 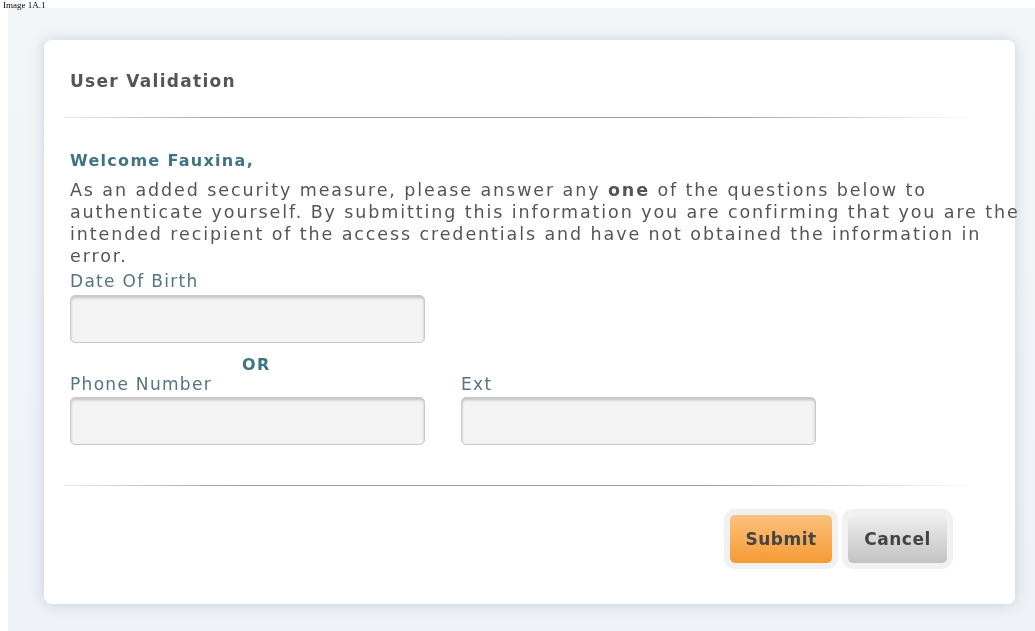 What do you see at coordinates (545, 223) in the screenshot?
I see `instructions-text: As an added security measure, please answer any one of the questions below to authenticate yourself. By submitting this information you are confirming that you are the intended recipient of the access credentials and have not obtained the information in error.` at bounding box center [545, 223].